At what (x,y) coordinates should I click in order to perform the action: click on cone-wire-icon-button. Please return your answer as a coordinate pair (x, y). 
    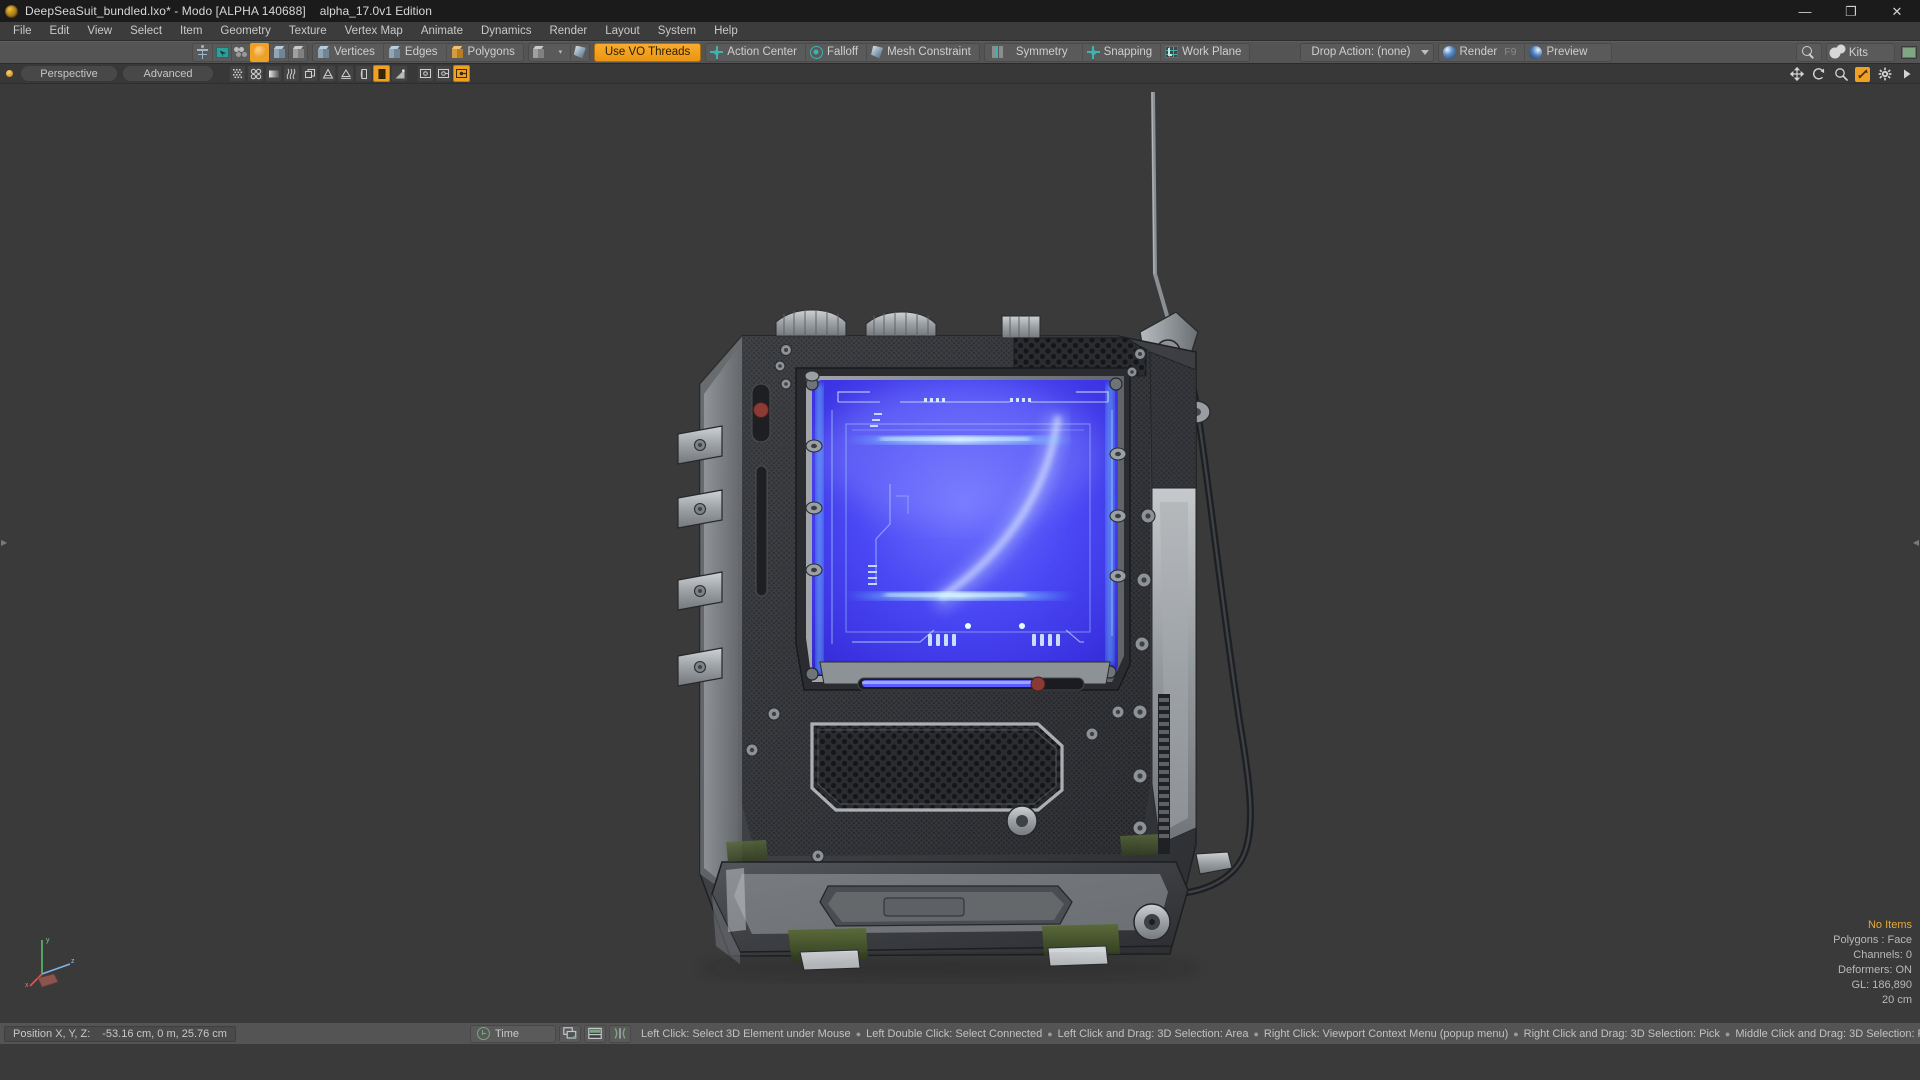
    Looking at the image, I should click on (327, 73).